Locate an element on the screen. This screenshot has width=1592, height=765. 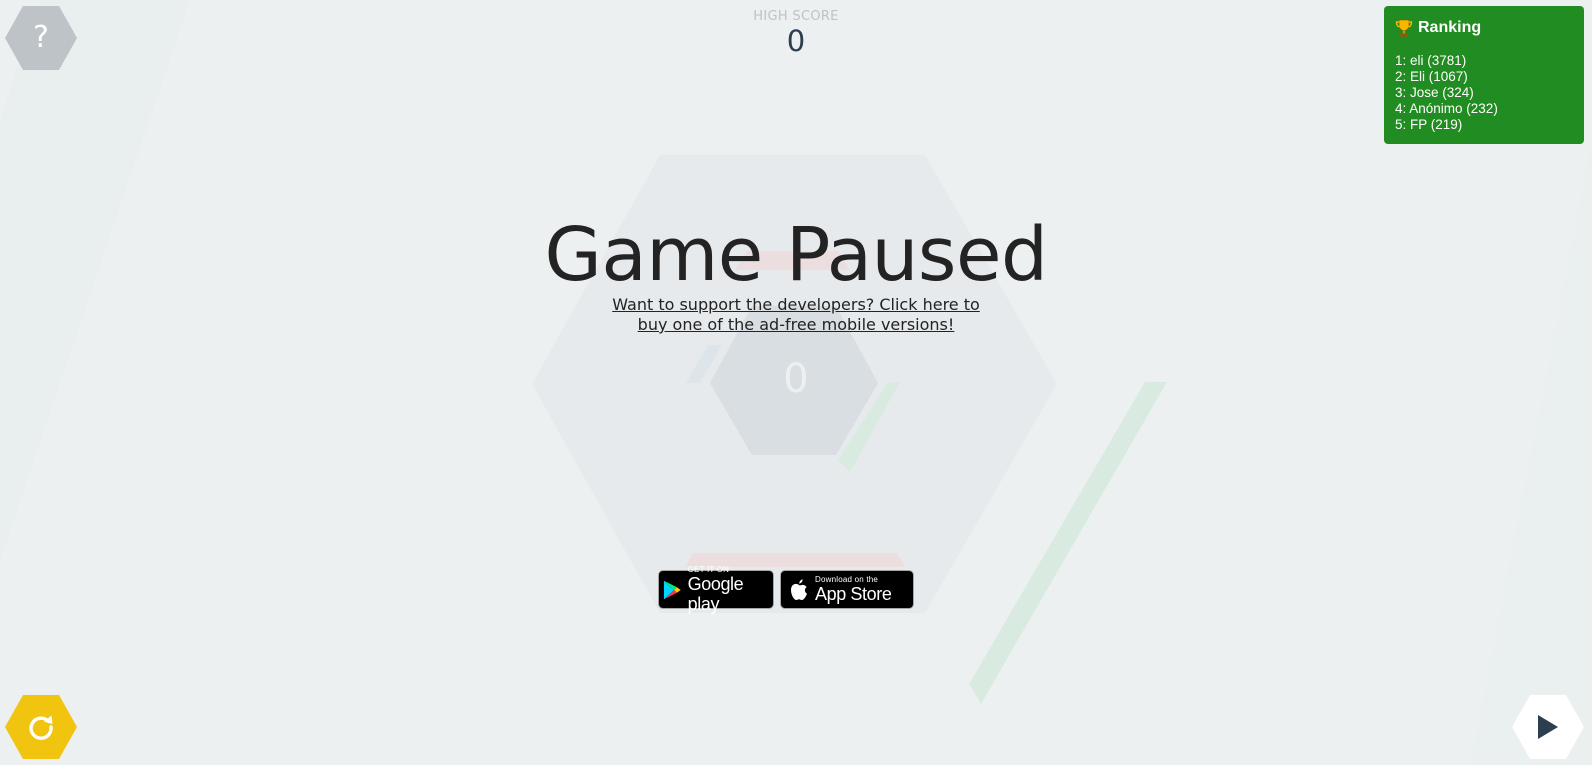
app-store-small-text: Download on the is located at coordinates (847, 579).